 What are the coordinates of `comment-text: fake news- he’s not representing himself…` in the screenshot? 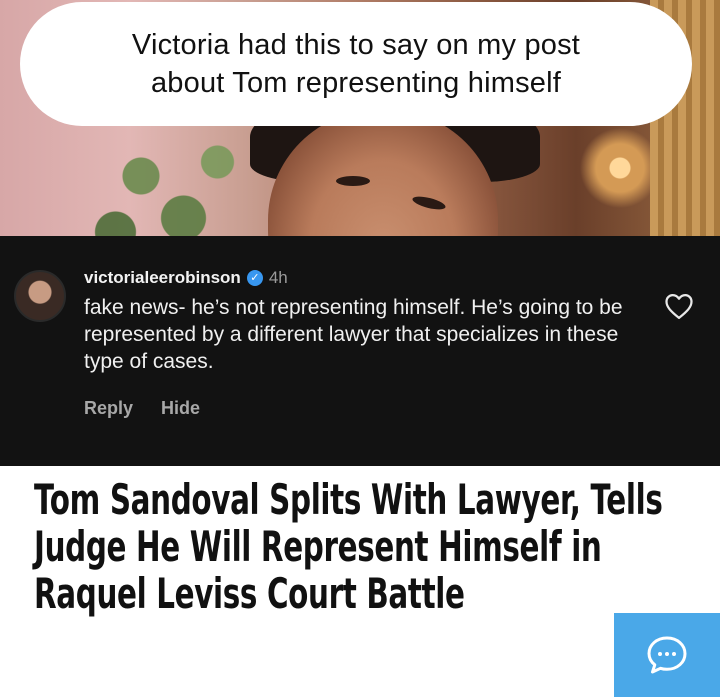 It's located at (353, 334).